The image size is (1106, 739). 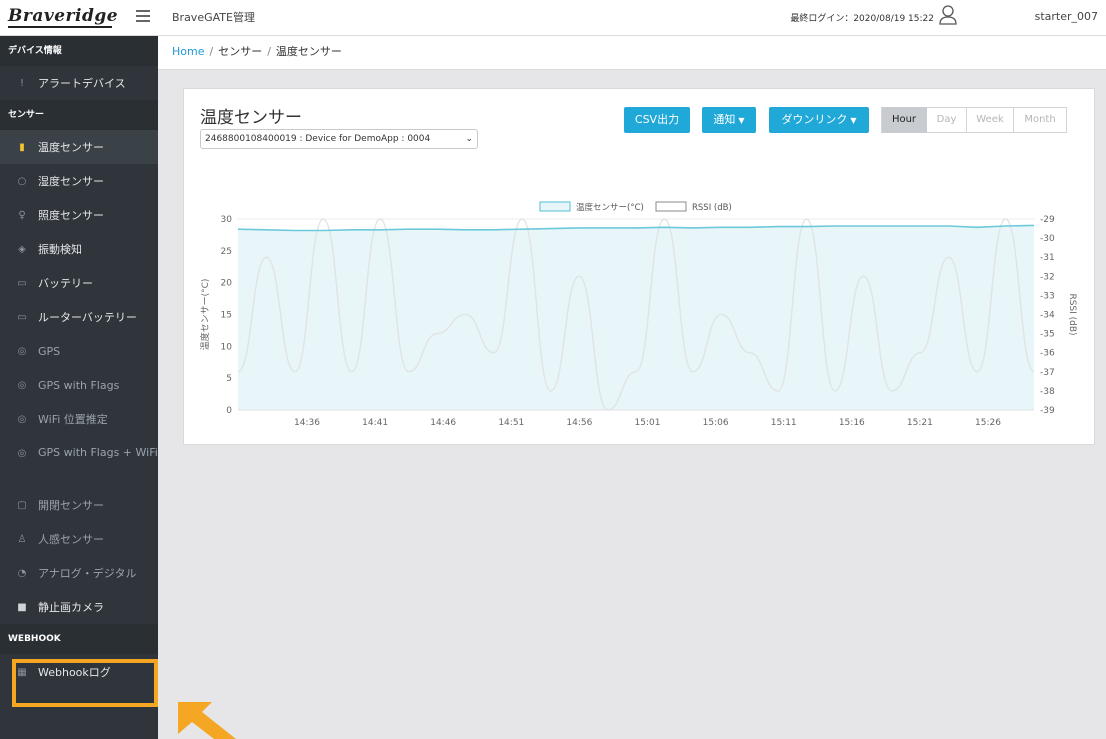 I want to click on sidebar-item-open-close: ▢ 開閉センサー, so click(x=79, y=505).